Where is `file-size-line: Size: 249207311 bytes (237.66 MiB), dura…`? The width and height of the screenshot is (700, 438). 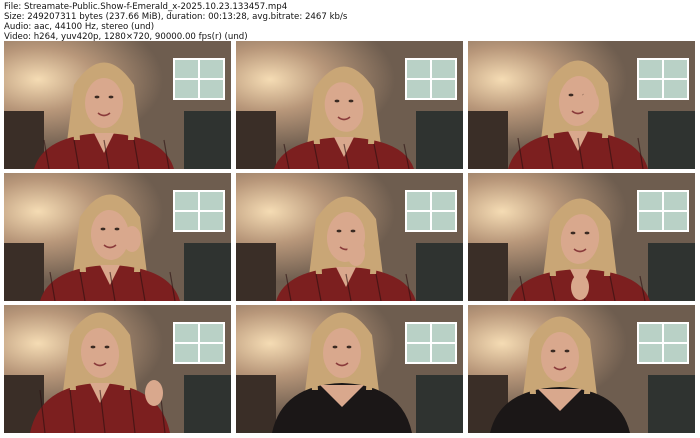
file-size-line: Size: 249207311 bytes (237.66 MiB), dura… is located at coordinates (176, 17).